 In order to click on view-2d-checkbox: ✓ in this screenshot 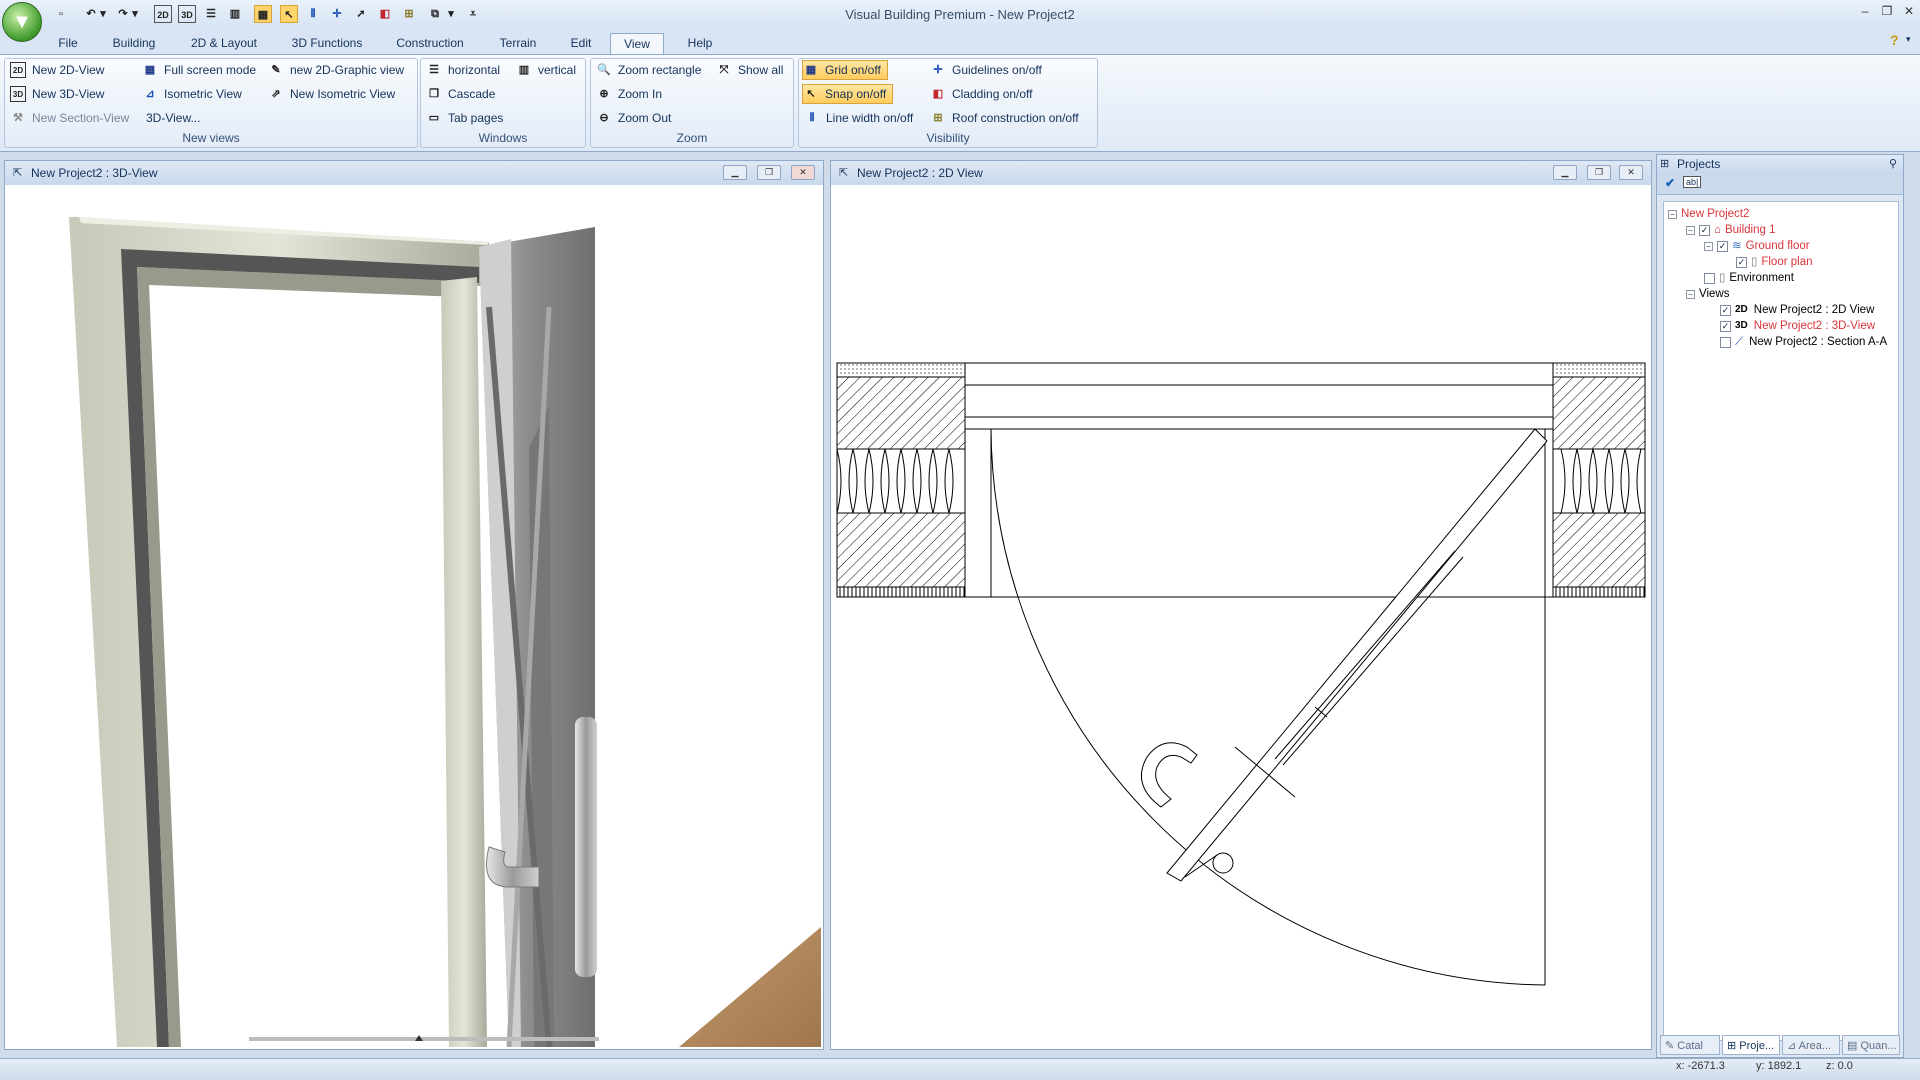, I will do `click(1725, 310)`.